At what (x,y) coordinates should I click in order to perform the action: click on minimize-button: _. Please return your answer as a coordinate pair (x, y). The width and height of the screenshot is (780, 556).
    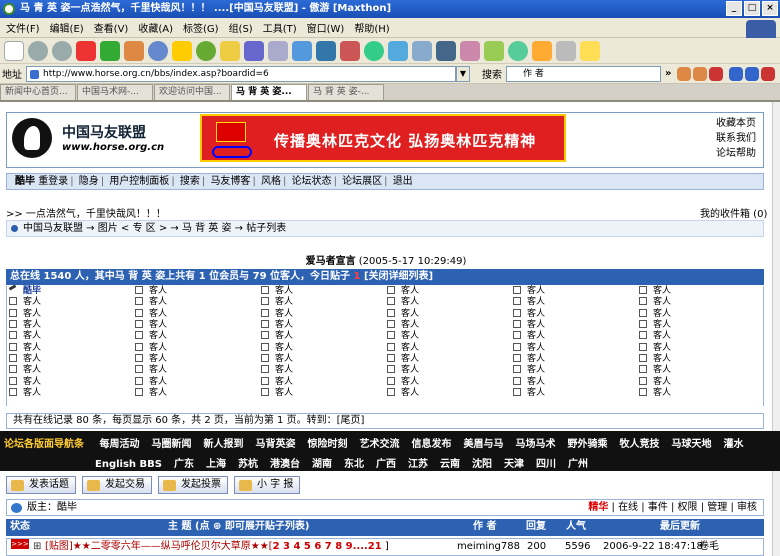
    Looking at the image, I should click on (734, 8).